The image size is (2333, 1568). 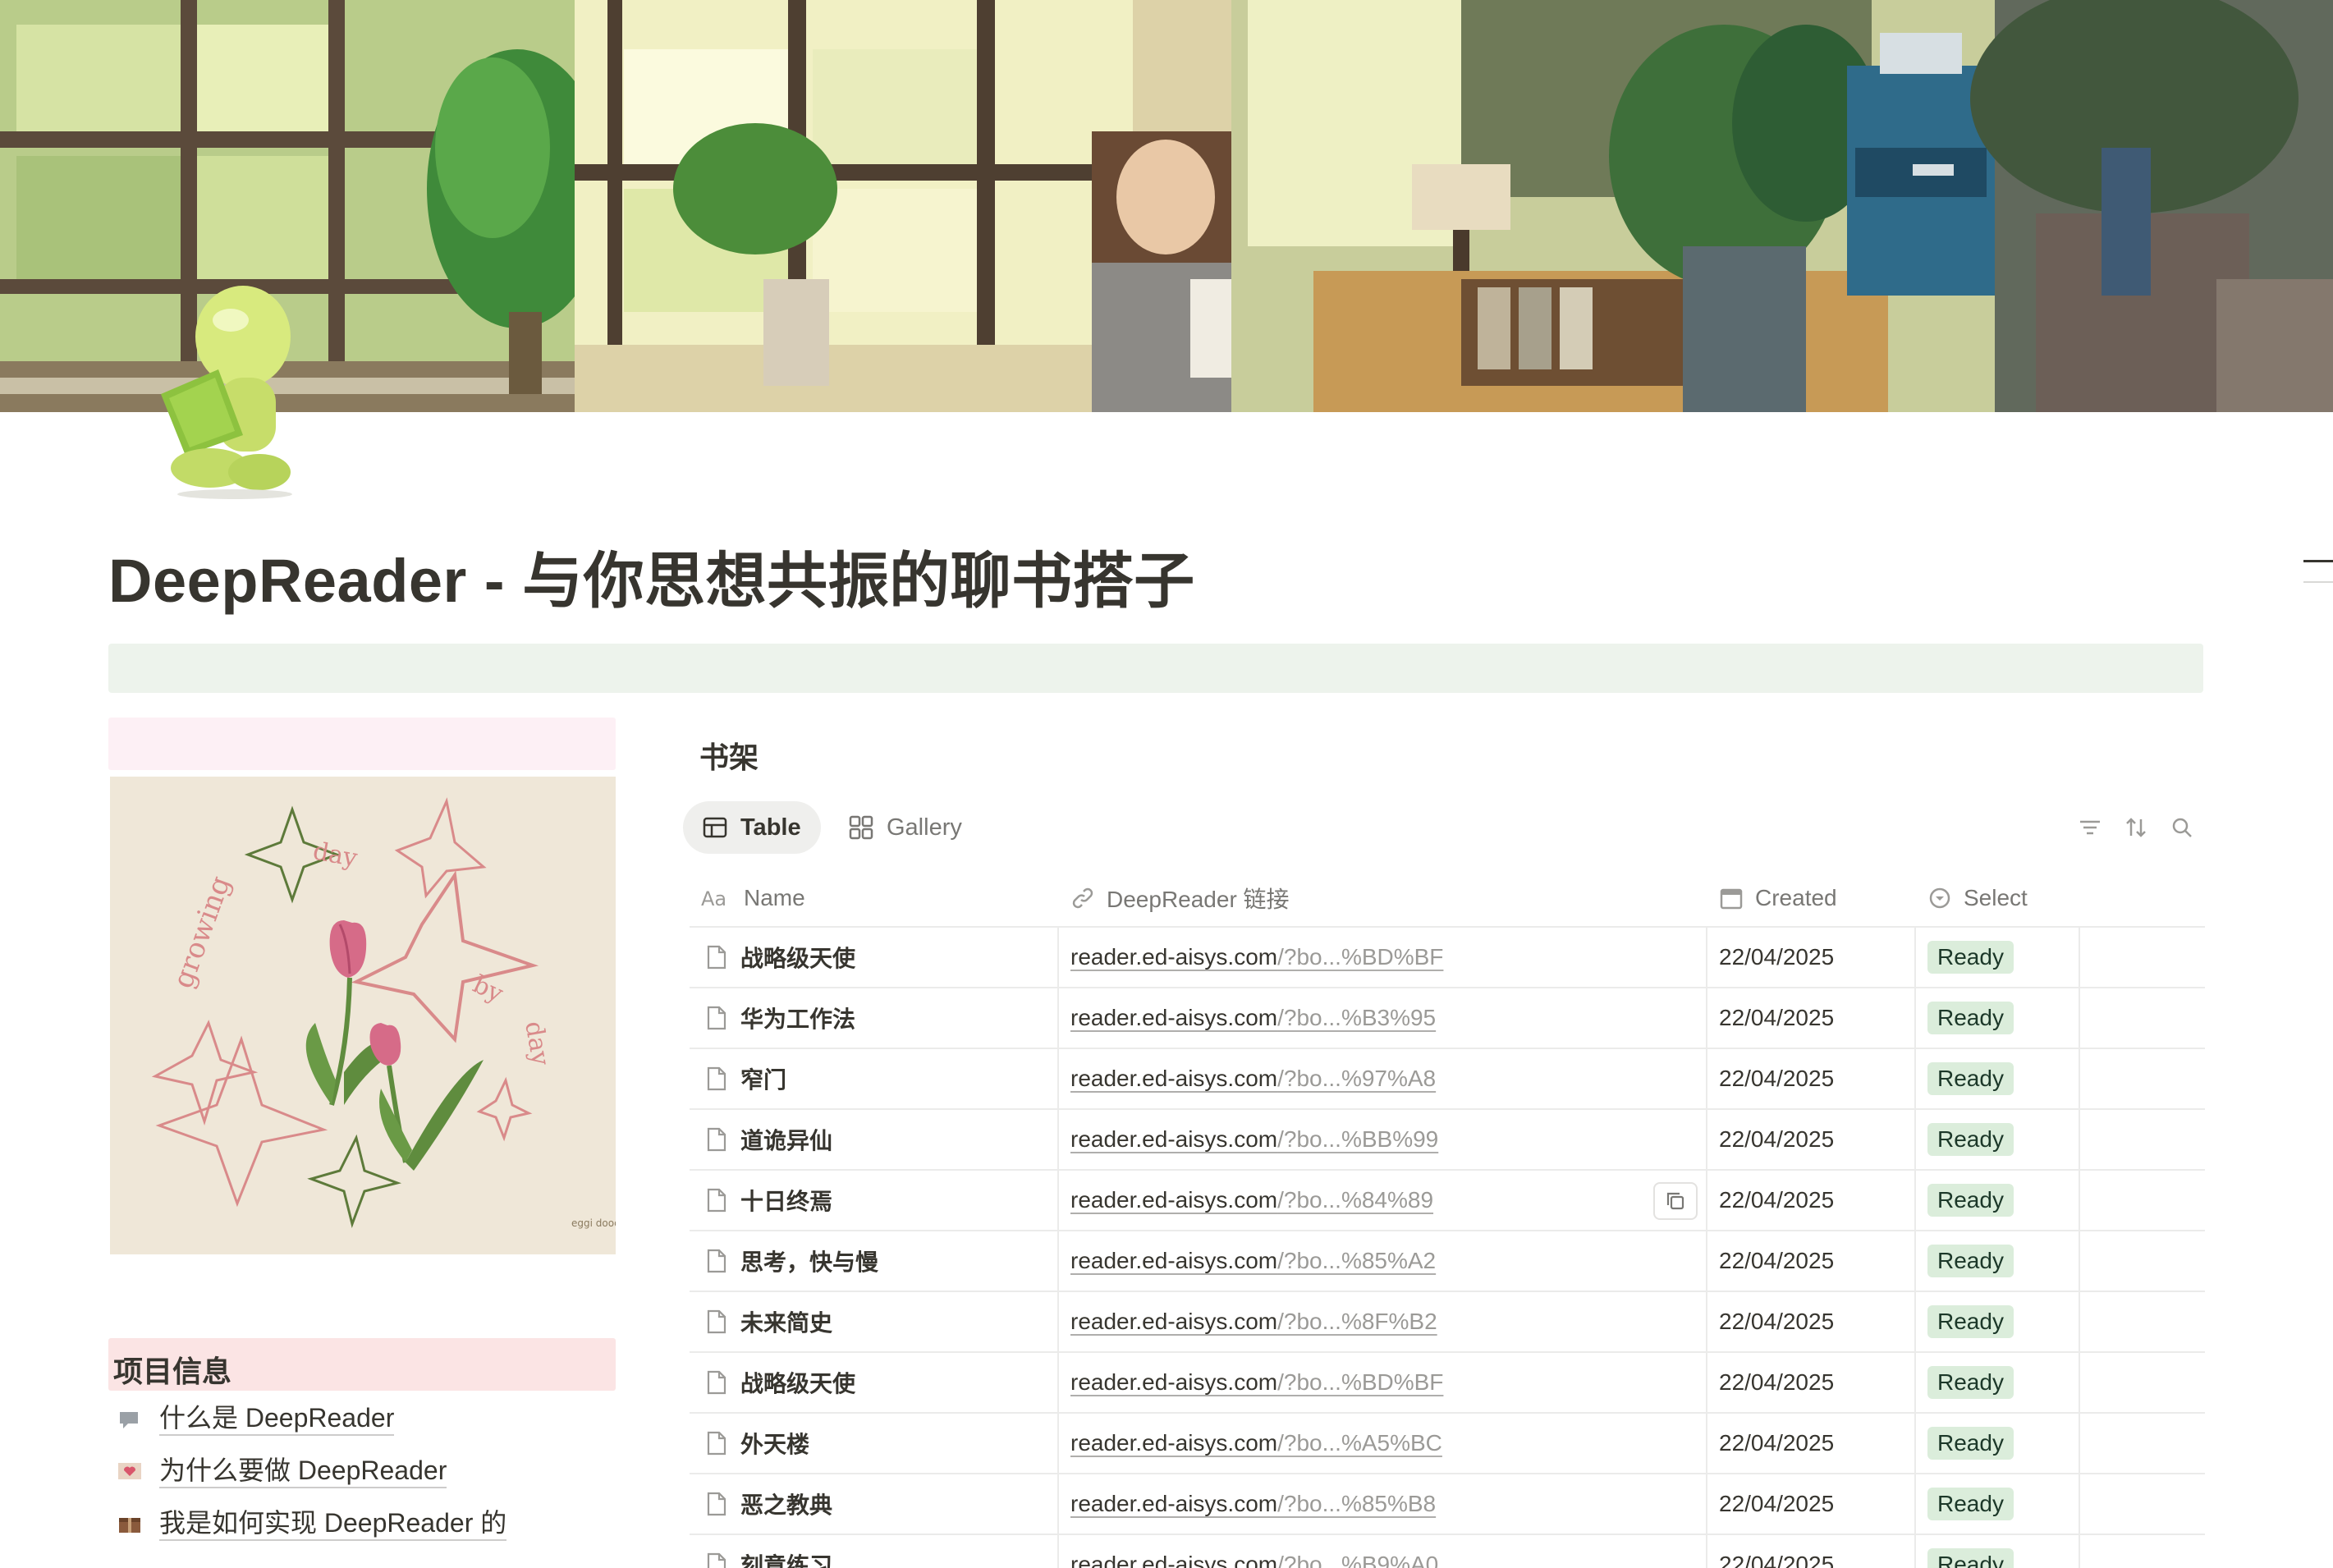 What do you see at coordinates (1383, 898) in the screenshot?
I see `column-header-link: DeepReader 链接` at bounding box center [1383, 898].